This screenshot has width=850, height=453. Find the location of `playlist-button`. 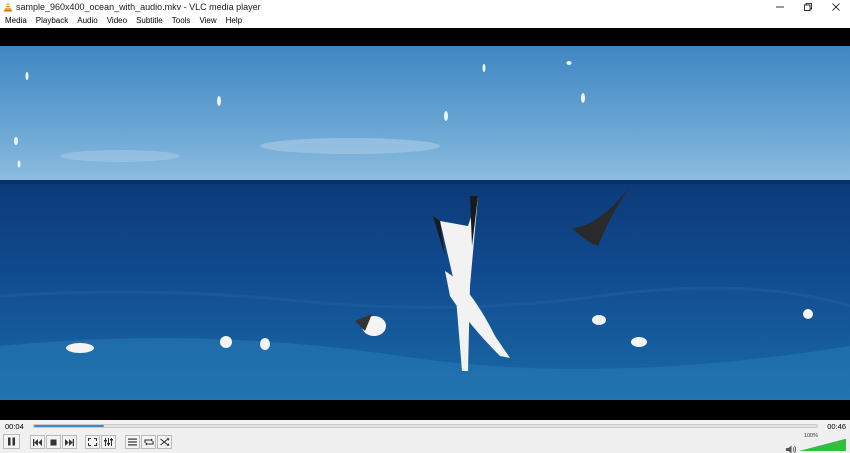

playlist-button is located at coordinates (132, 442).